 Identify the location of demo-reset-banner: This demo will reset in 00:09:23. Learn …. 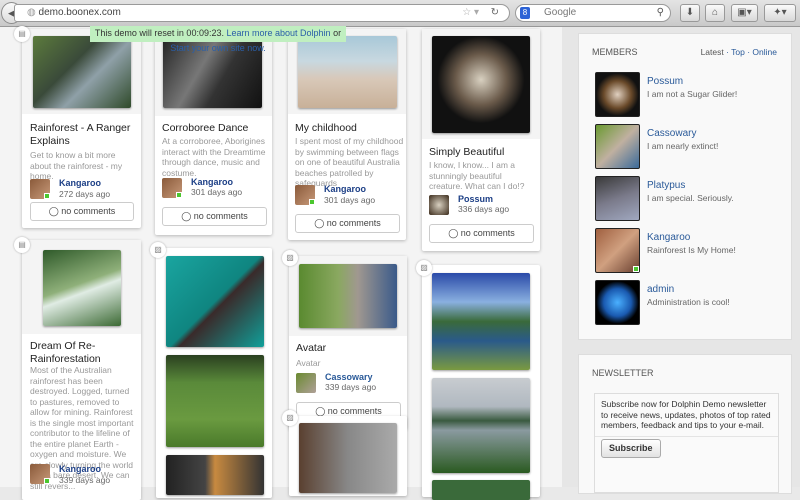
(218, 39).